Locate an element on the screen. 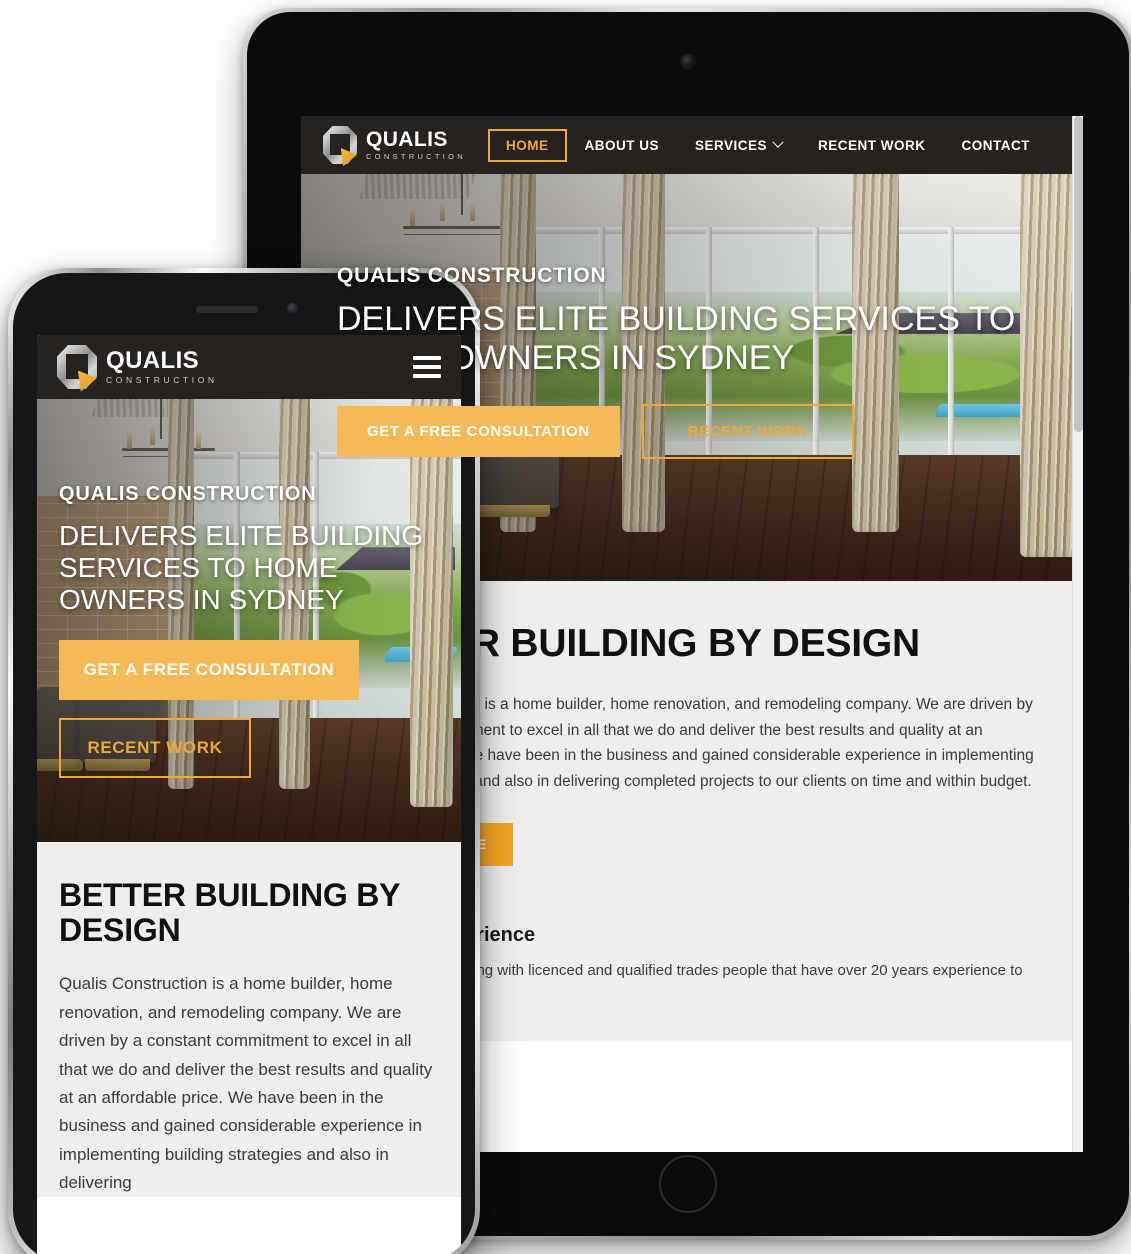  phone-front-camera-icon is located at coordinates (293, 309).